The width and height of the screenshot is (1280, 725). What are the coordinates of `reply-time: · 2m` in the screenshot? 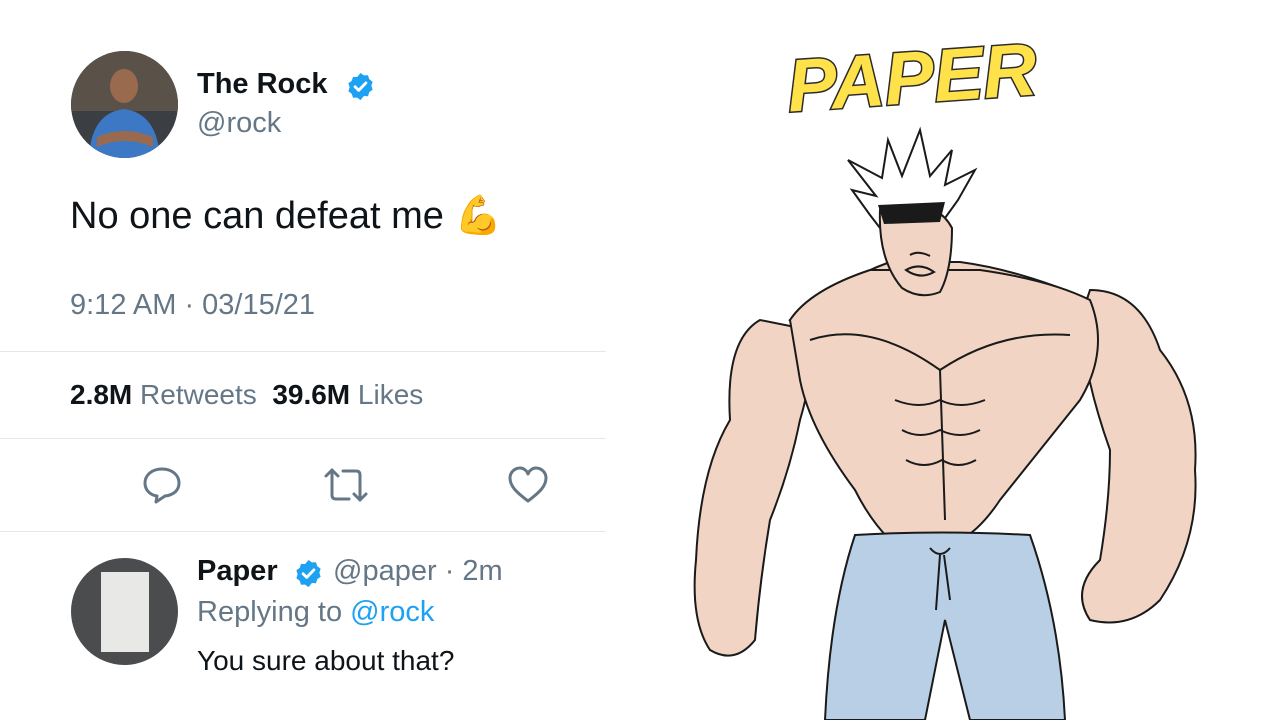 It's located at (474, 571).